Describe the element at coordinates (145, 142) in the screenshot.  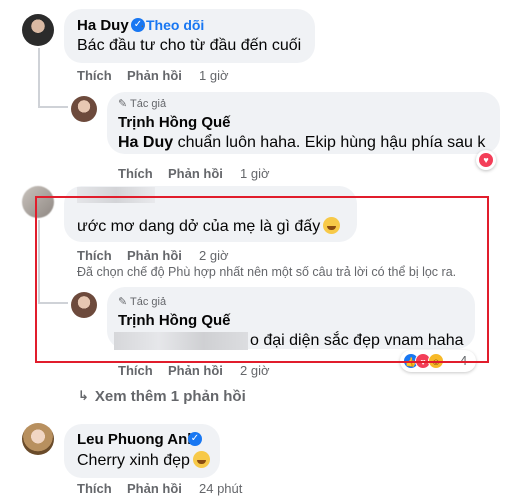
I see `mention: Ha Duy` at that location.